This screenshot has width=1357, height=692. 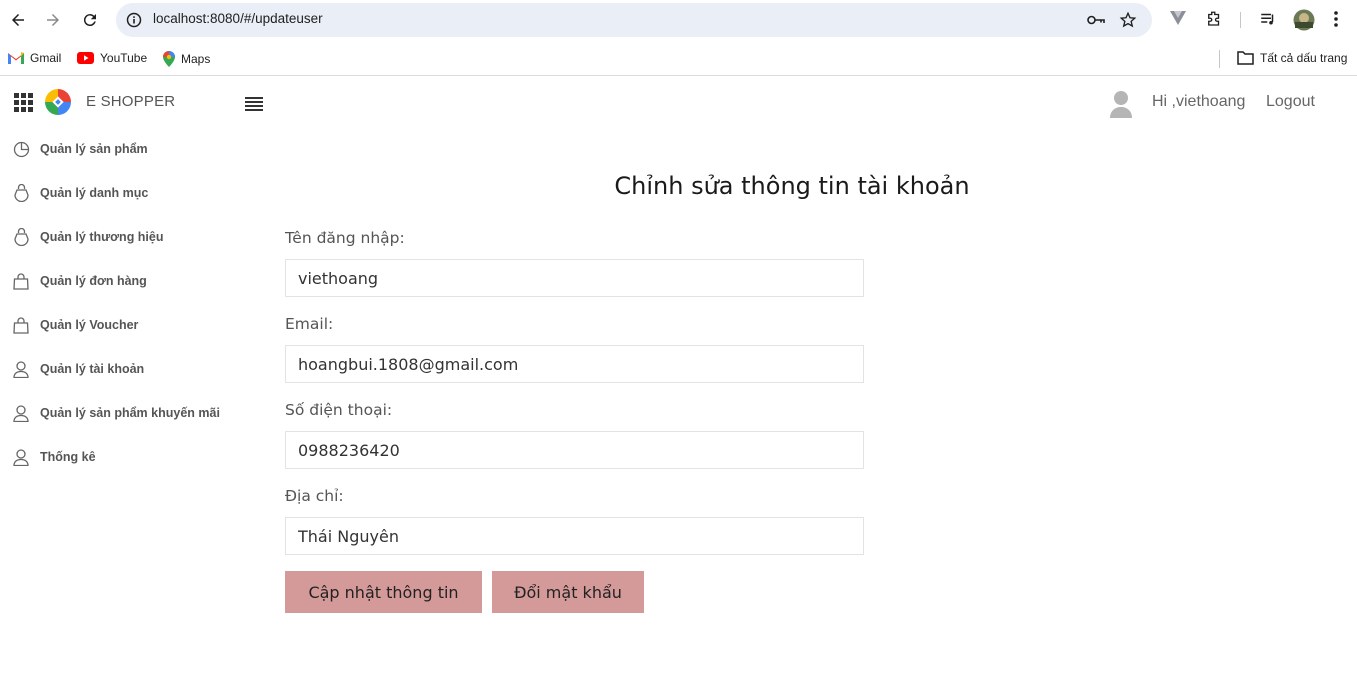 What do you see at coordinates (186, 59) in the screenshot?
I see `bookmark-maps: Maps` at bounding box center [186, 59].